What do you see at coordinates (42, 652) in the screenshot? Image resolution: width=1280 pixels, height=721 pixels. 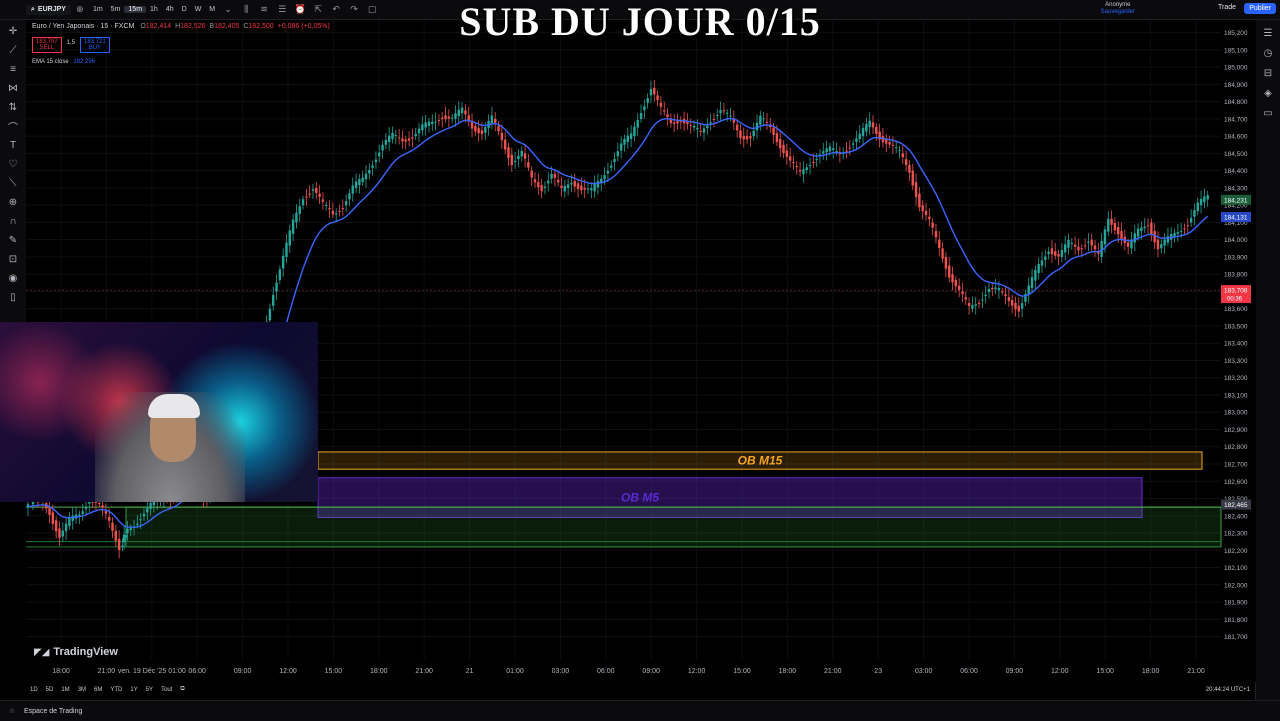 I see `tradingview-mark-icon: ◤◢` at bounding box center [42, 652].